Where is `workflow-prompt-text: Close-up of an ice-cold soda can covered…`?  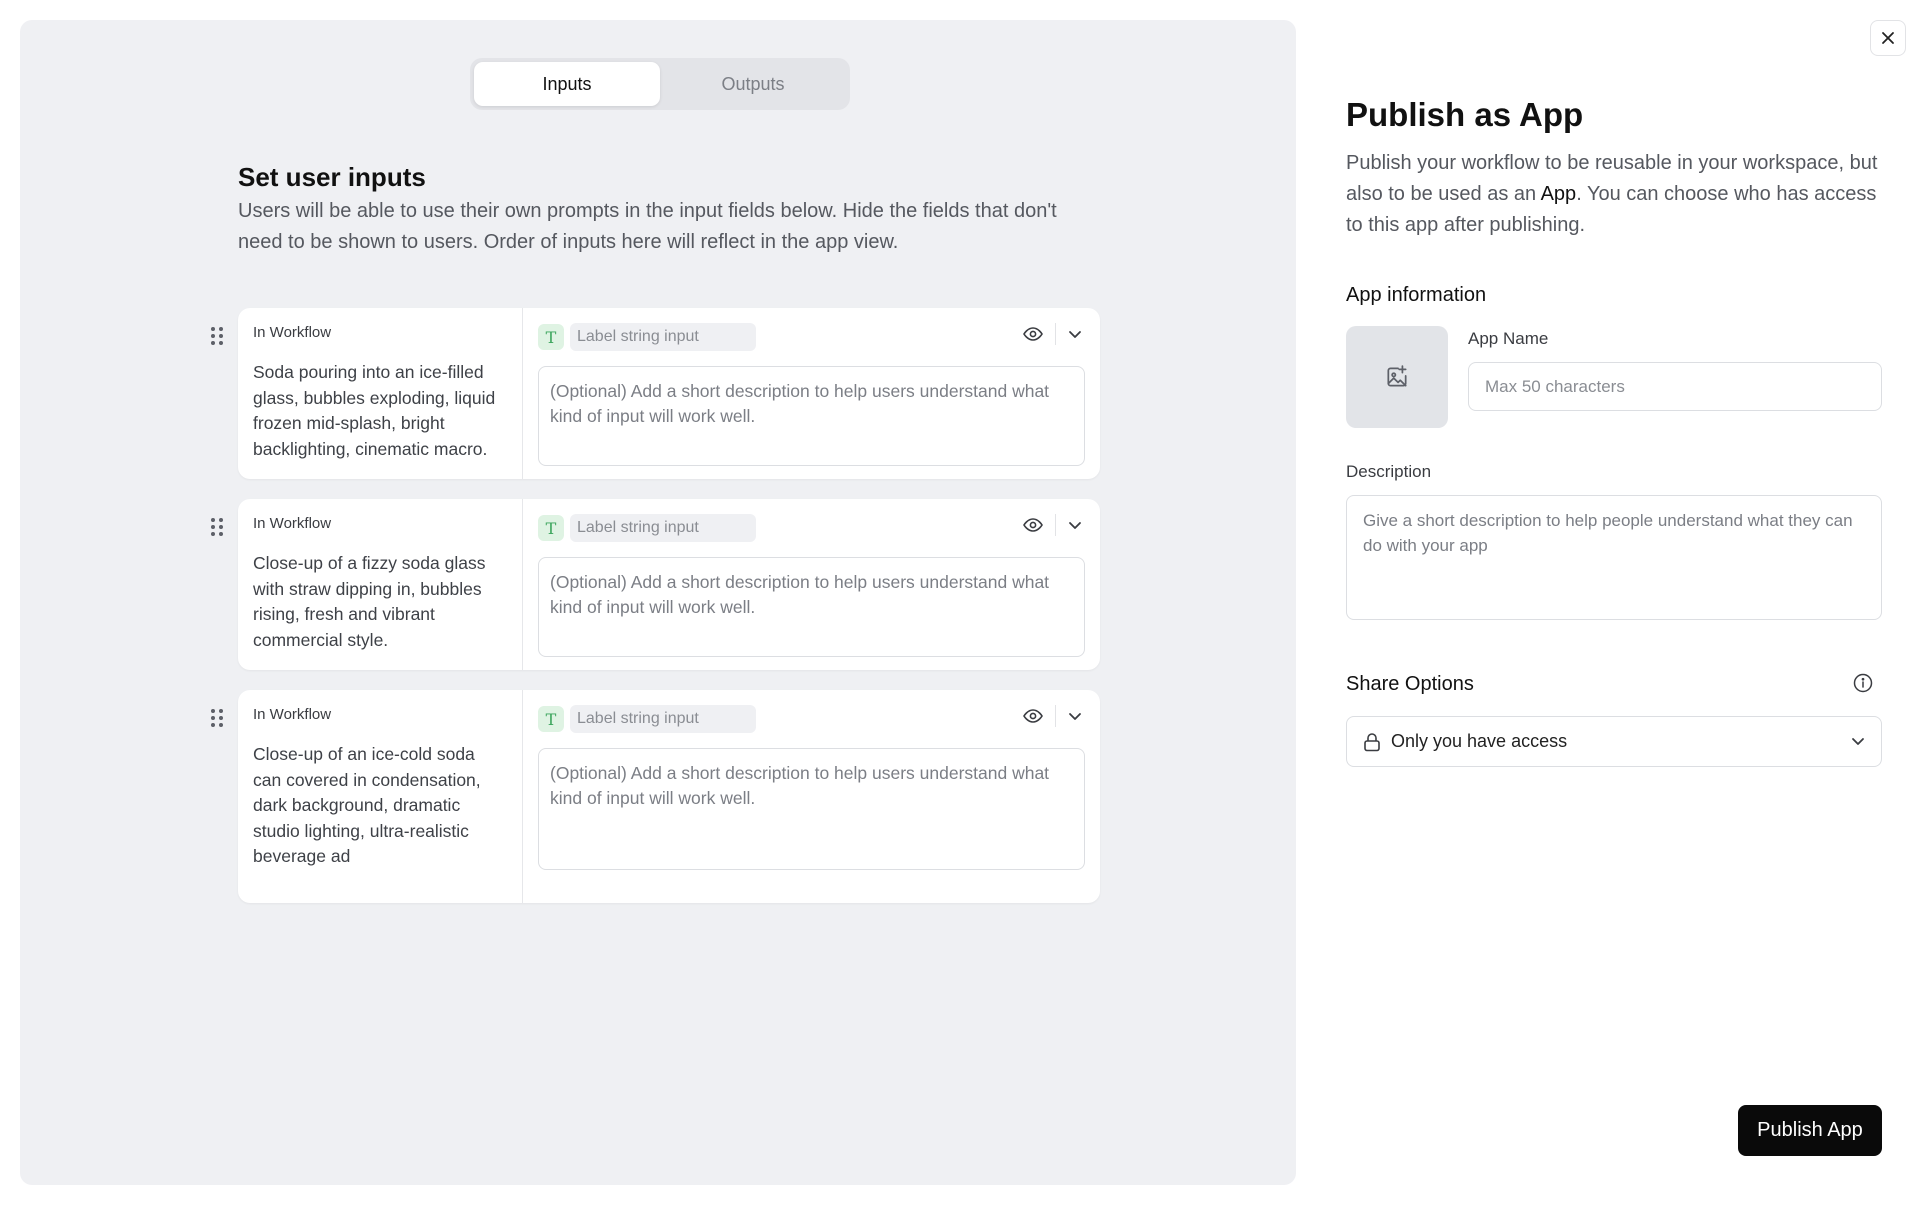
workflow-prompt-text: Close-up of an ice-cold soda can covered… is located at coordinates (367, 805).